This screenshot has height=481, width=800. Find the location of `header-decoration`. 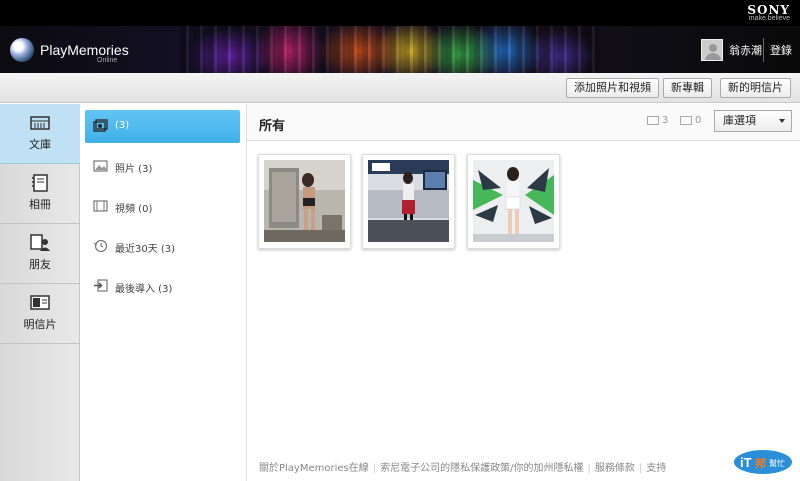

header-decoration is located at coordinates (390, 49).